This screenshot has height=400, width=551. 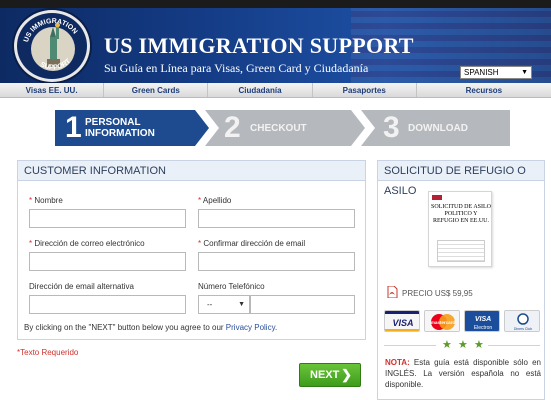 I want to click on next-button: NEXT ❯, so click(x=330, y=375).